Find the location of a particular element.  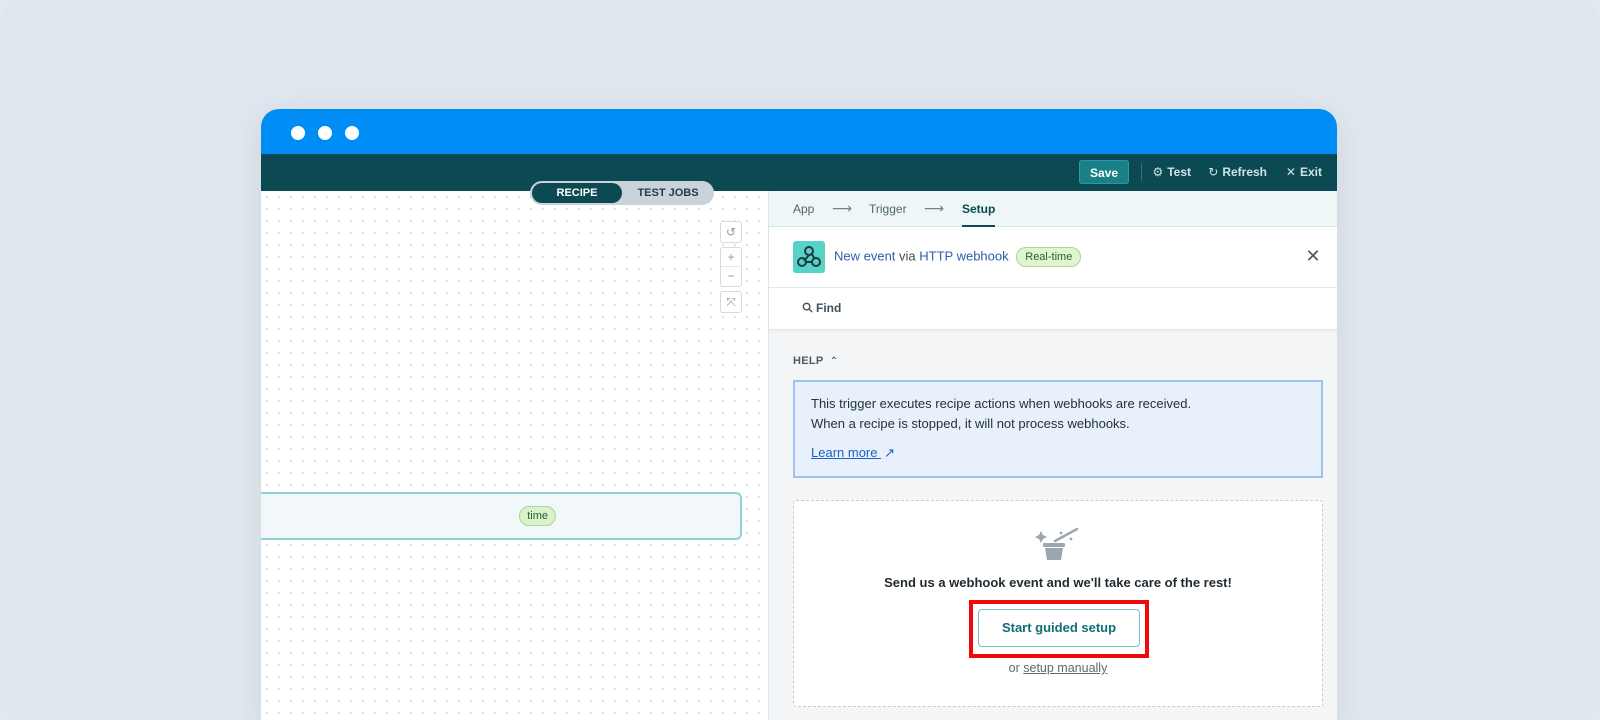

help-toggle: HELP ⌃ is located at coordinates (815, 361).